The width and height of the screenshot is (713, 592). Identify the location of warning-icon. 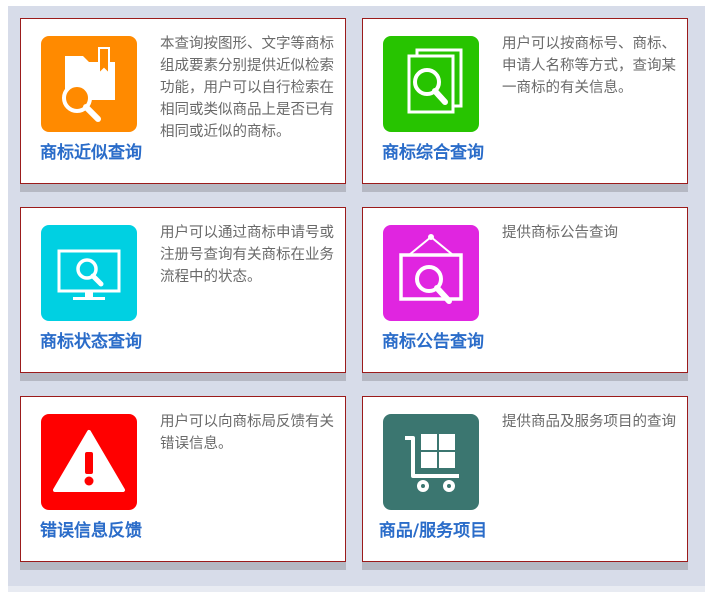
(89, 462).